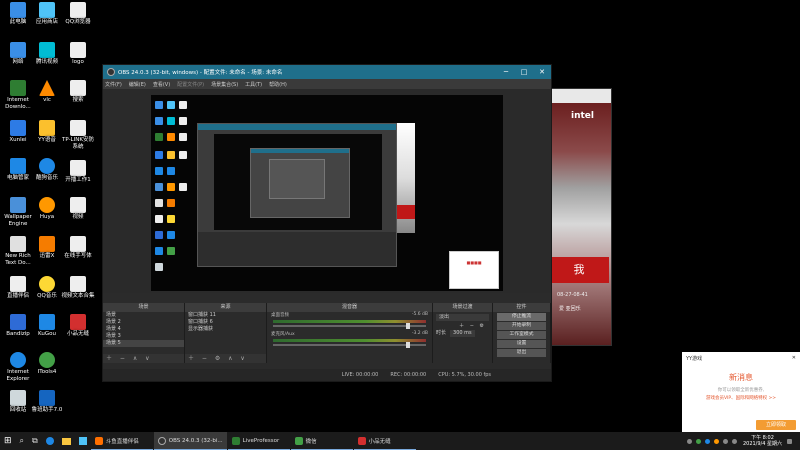 The height and width of the screenshot is (450, 800). What do you see at coordinates (224, 84) in the screenshot?
I see `menu-scene-collection: 场景集合(S)` at bounding box center [224, 84].